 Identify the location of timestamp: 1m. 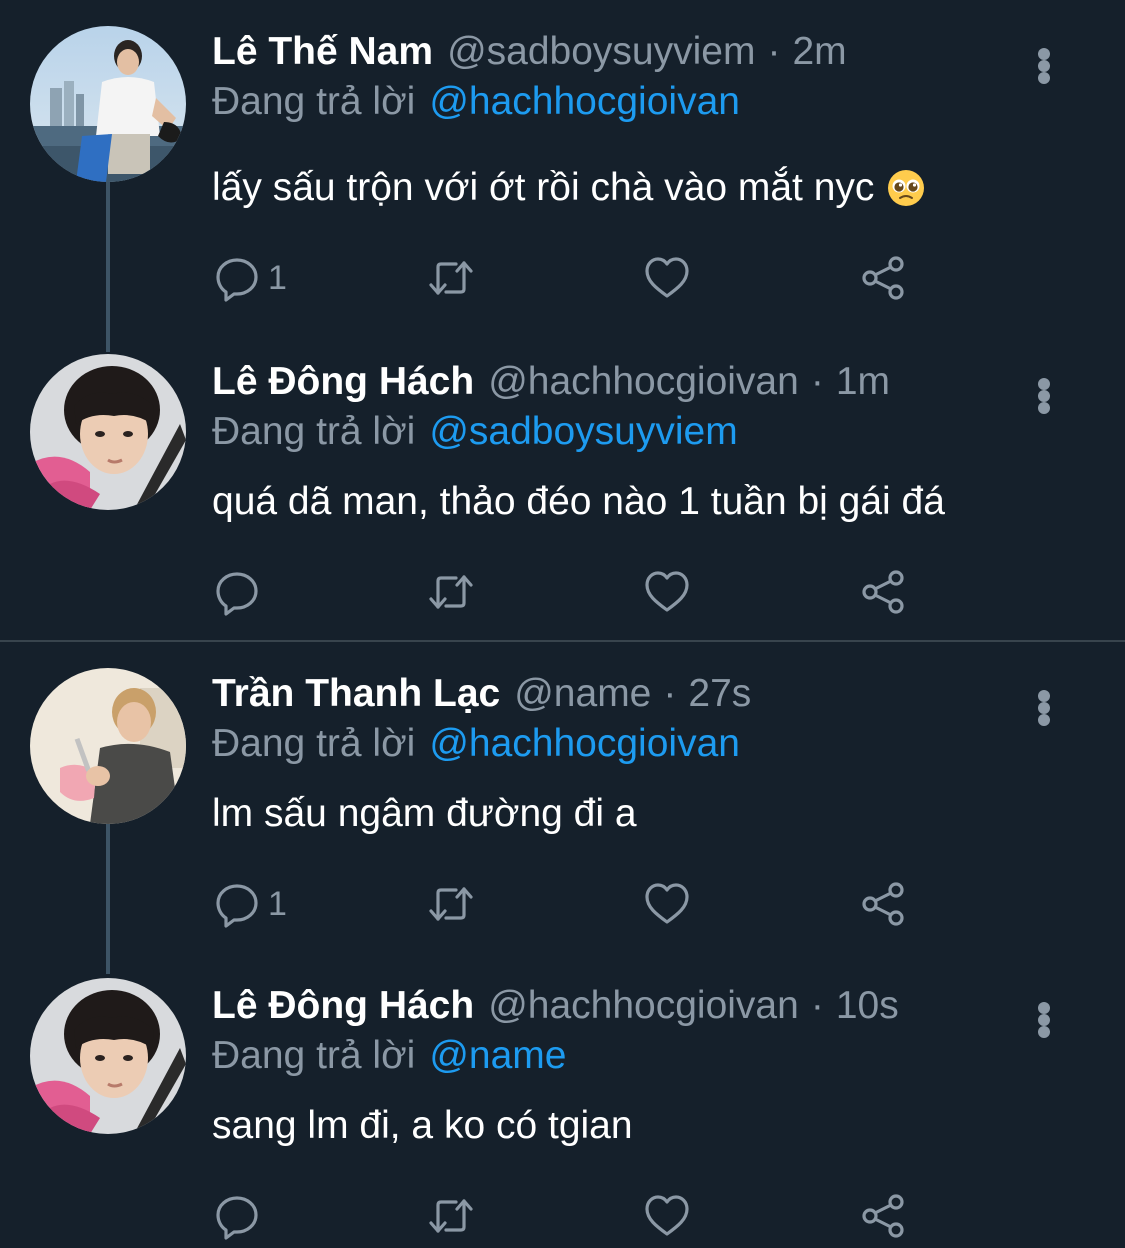
(863, 382).